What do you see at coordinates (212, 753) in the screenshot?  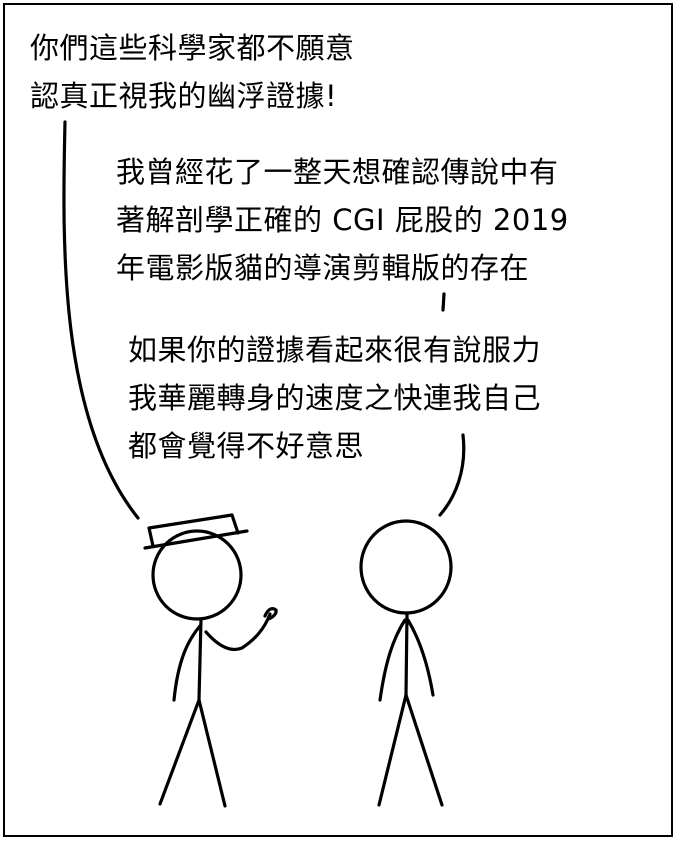 I see `hat-guy-right-leg` at bounding box center [212, 753].